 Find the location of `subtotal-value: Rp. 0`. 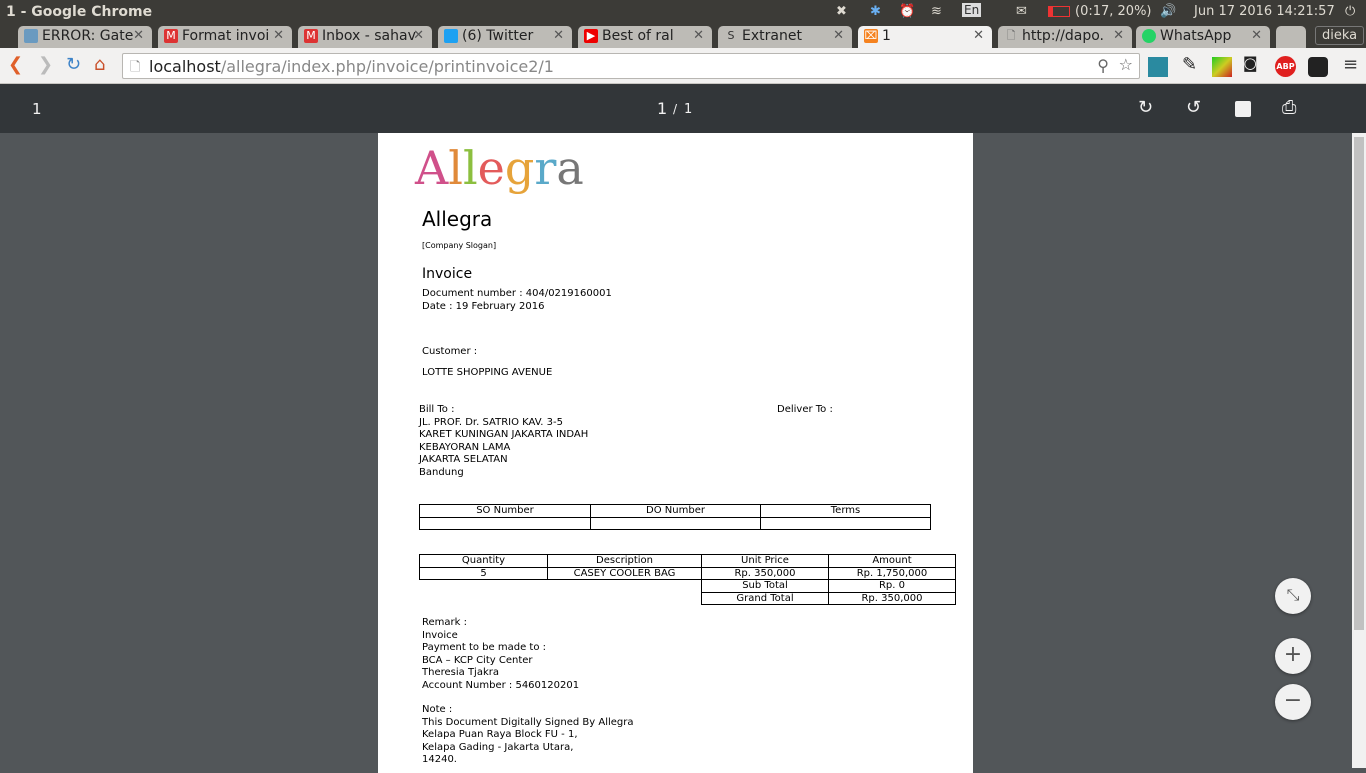

subtotal-value: Rp. 0 is located at coordinates (892, 586).